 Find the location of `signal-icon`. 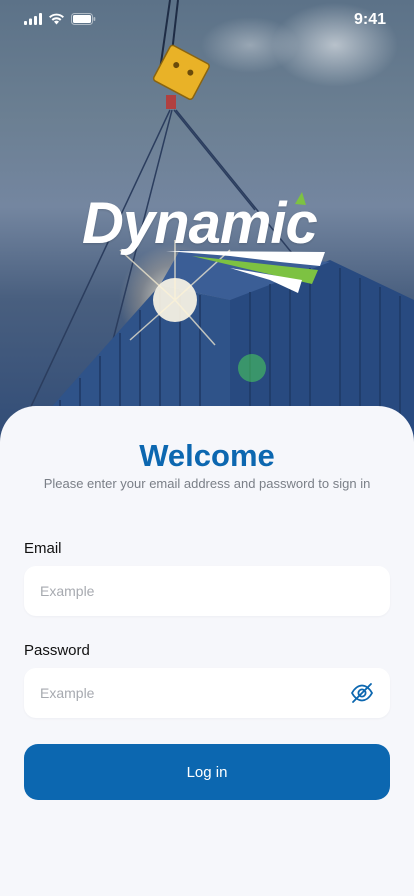

signal-icon is located at coordinates (33, 19).